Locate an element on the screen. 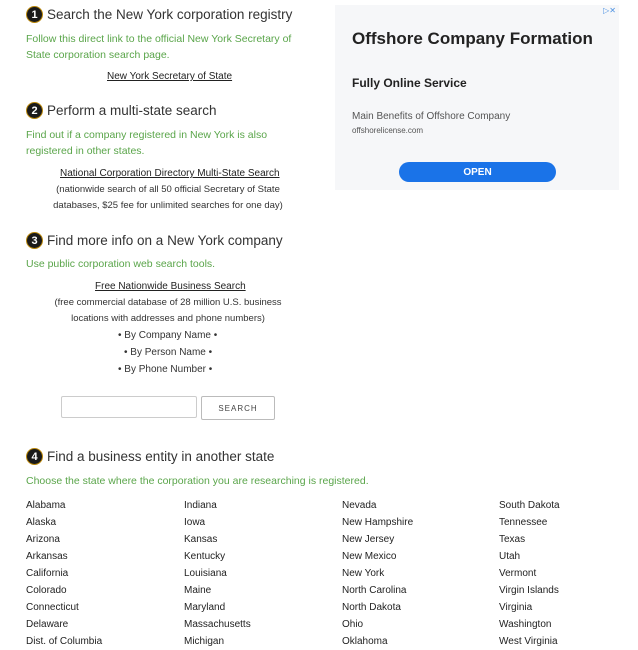  state-link: Tennessee is located at coordinates (529, 522).